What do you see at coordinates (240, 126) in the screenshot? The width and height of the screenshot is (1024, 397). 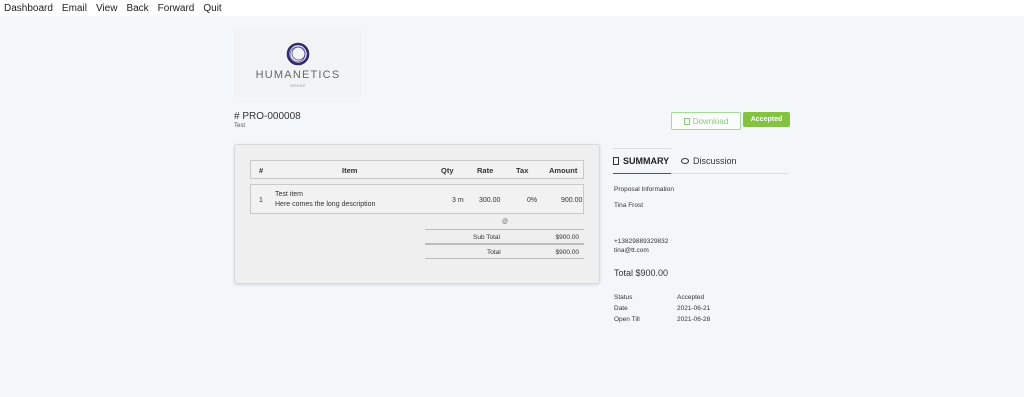 I see `proposal-subject: Test` at bounding box center [240, 126].